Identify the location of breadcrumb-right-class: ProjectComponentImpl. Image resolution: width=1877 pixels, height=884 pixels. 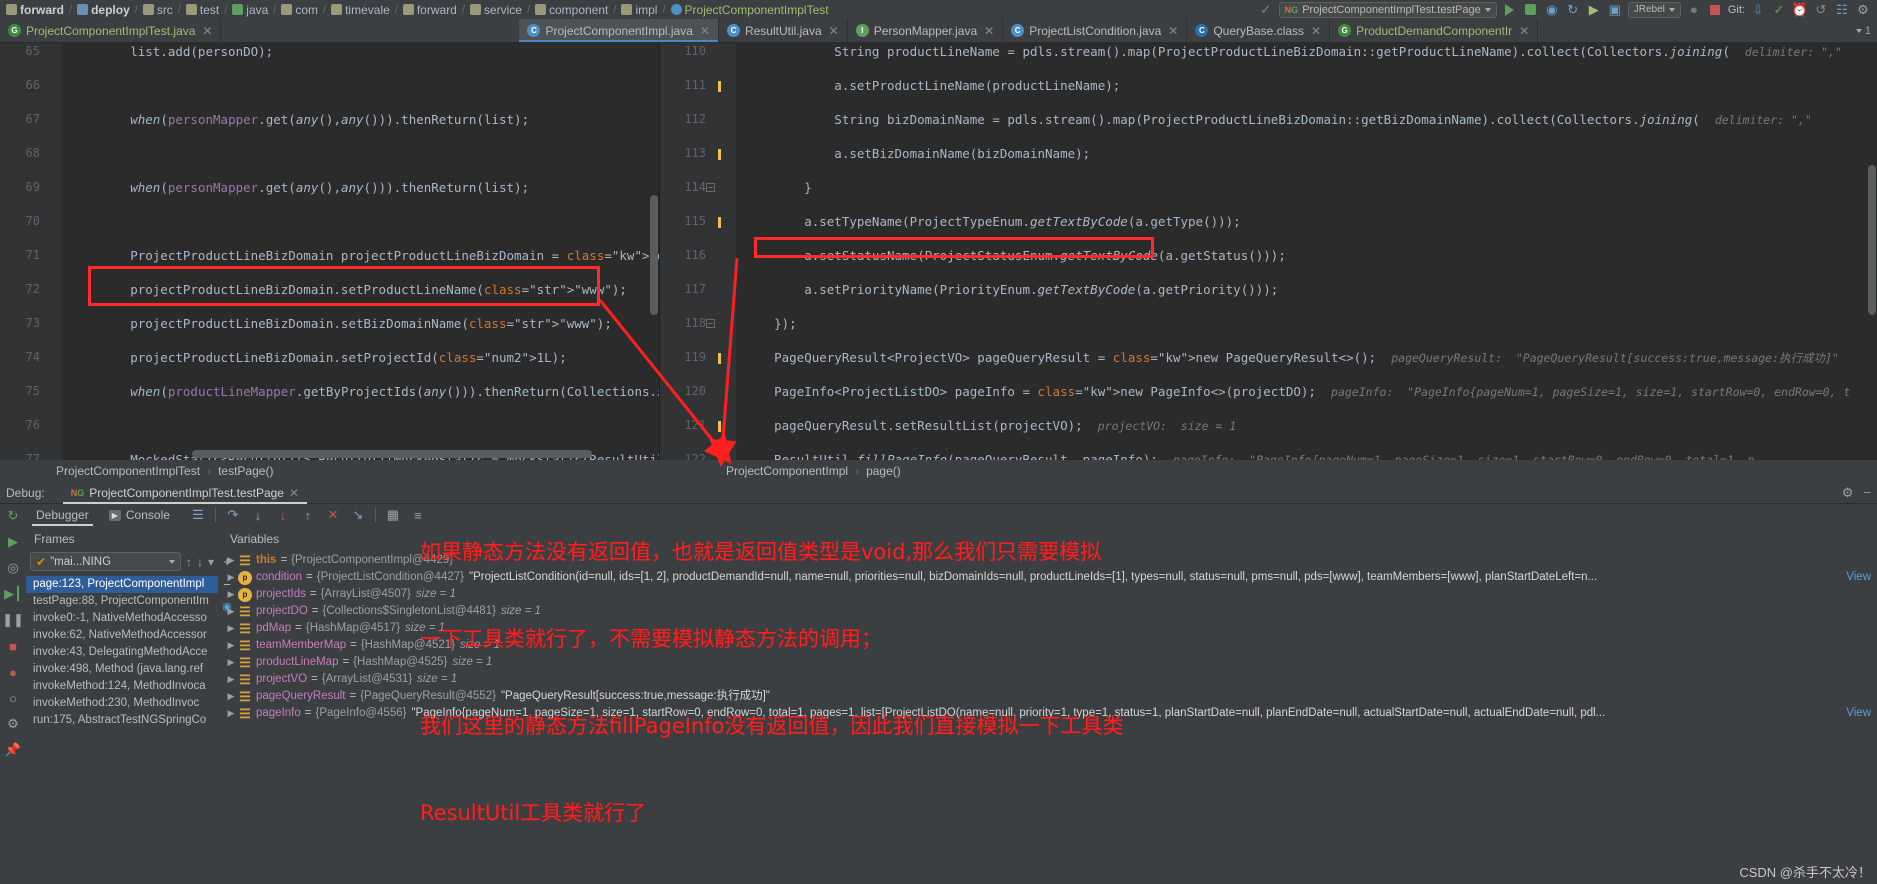
(787, 471).